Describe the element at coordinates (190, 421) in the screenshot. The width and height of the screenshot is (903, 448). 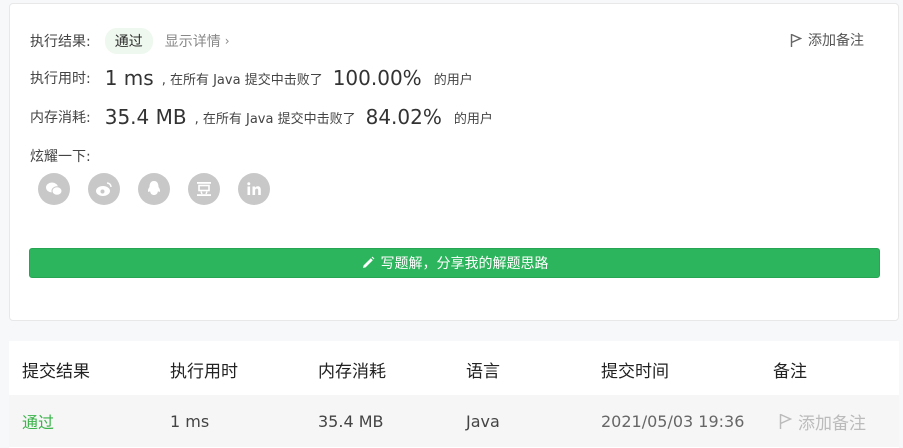
I see `row-runtime: 1 ms` at that location.